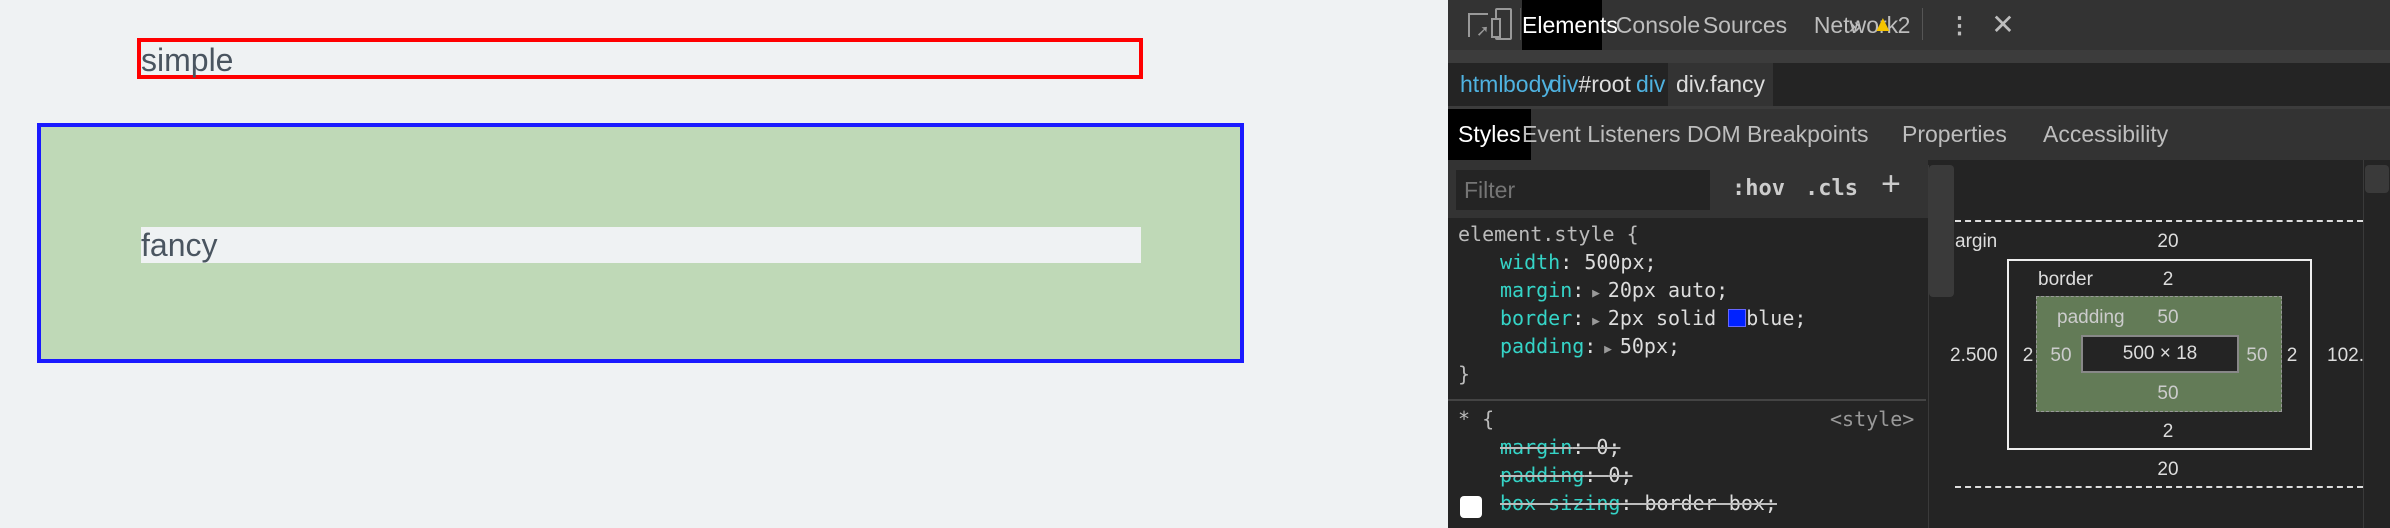  Describe the element at coordinates (1650, 346) in the screenshot. I see `property-value: 50px;` at that location.